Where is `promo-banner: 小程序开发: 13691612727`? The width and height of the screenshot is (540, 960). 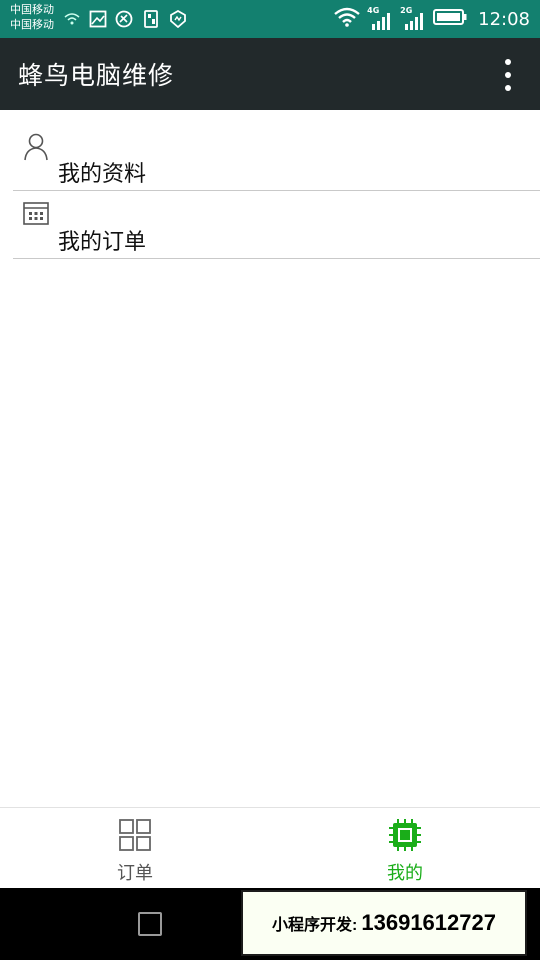 promo-banner: 小程序开发: 13691612727 is located at coordinates (384, 923).